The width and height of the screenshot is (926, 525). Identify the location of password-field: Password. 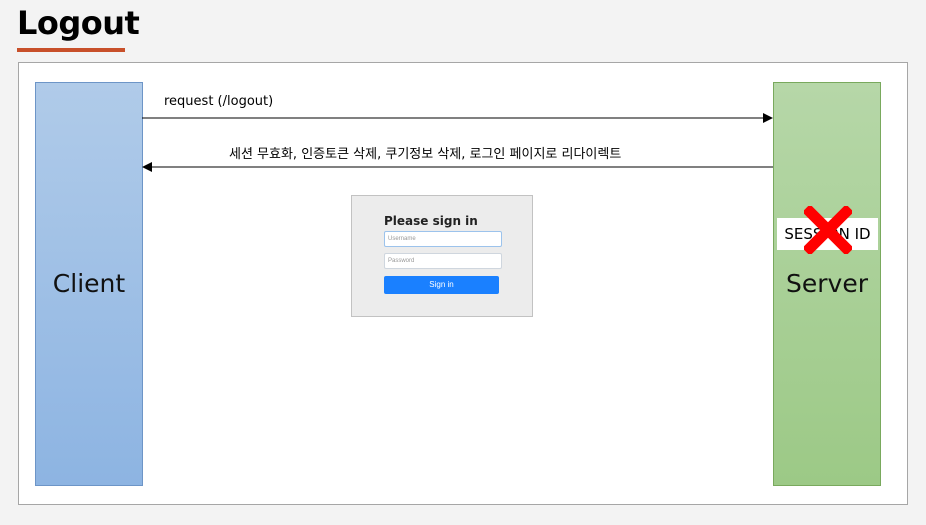
(443, 261).